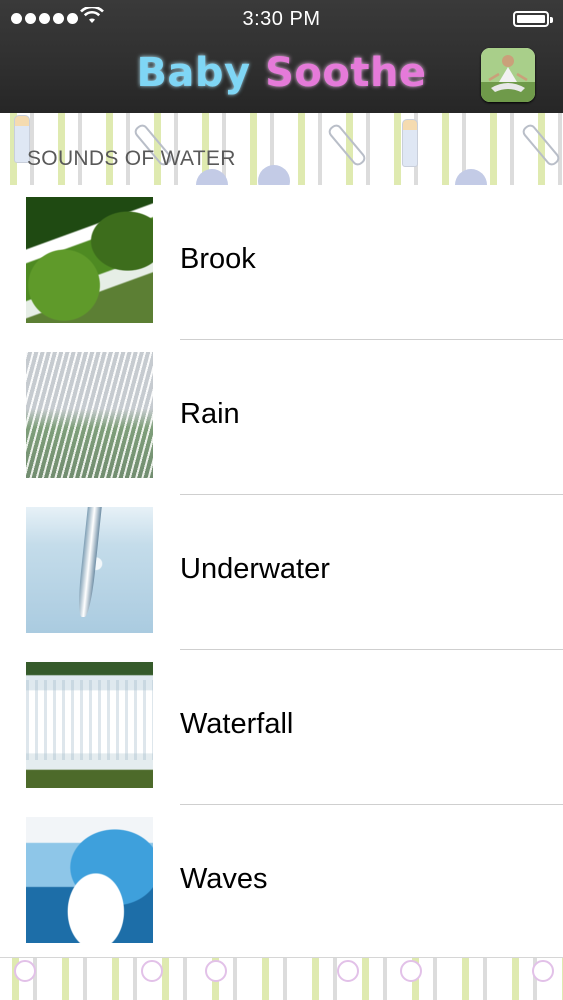  I want to click on app-title: Baby Soothe, so click(281, 73).